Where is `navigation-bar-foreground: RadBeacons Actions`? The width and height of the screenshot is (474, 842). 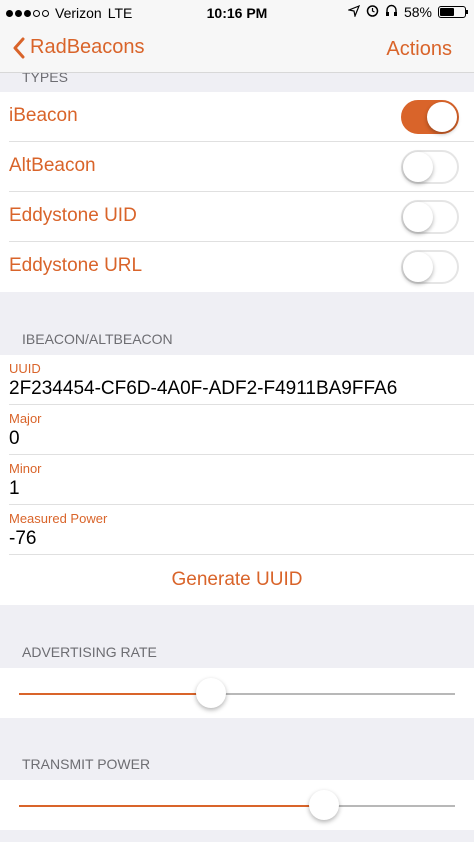
navigation-bar-foreground: RadBeacons Actions is located at coordinates (237, 49).